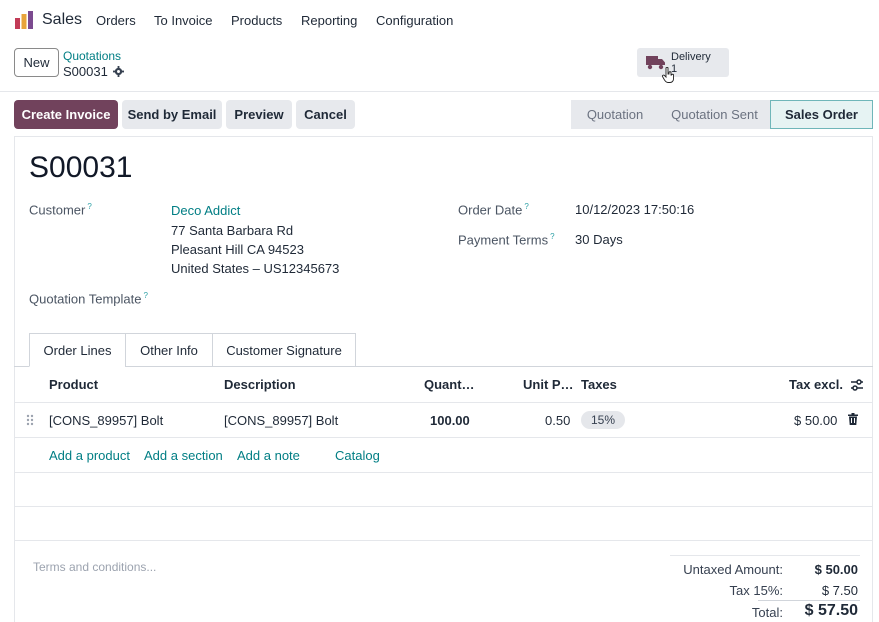 The width and height of the screenshot is (879, 622). I want to click on line-product: [CONS_89957] Bolt, so click(106, 420).